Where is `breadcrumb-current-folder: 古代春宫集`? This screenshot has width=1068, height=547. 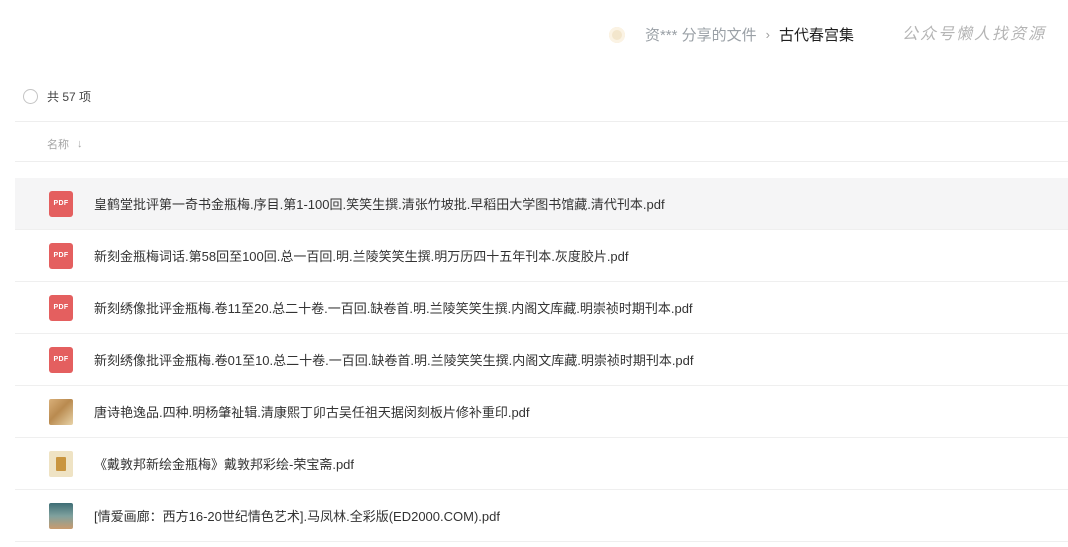 breadcrumb-current-folder: 古代春宫集 is located at coordinates (816, 35).